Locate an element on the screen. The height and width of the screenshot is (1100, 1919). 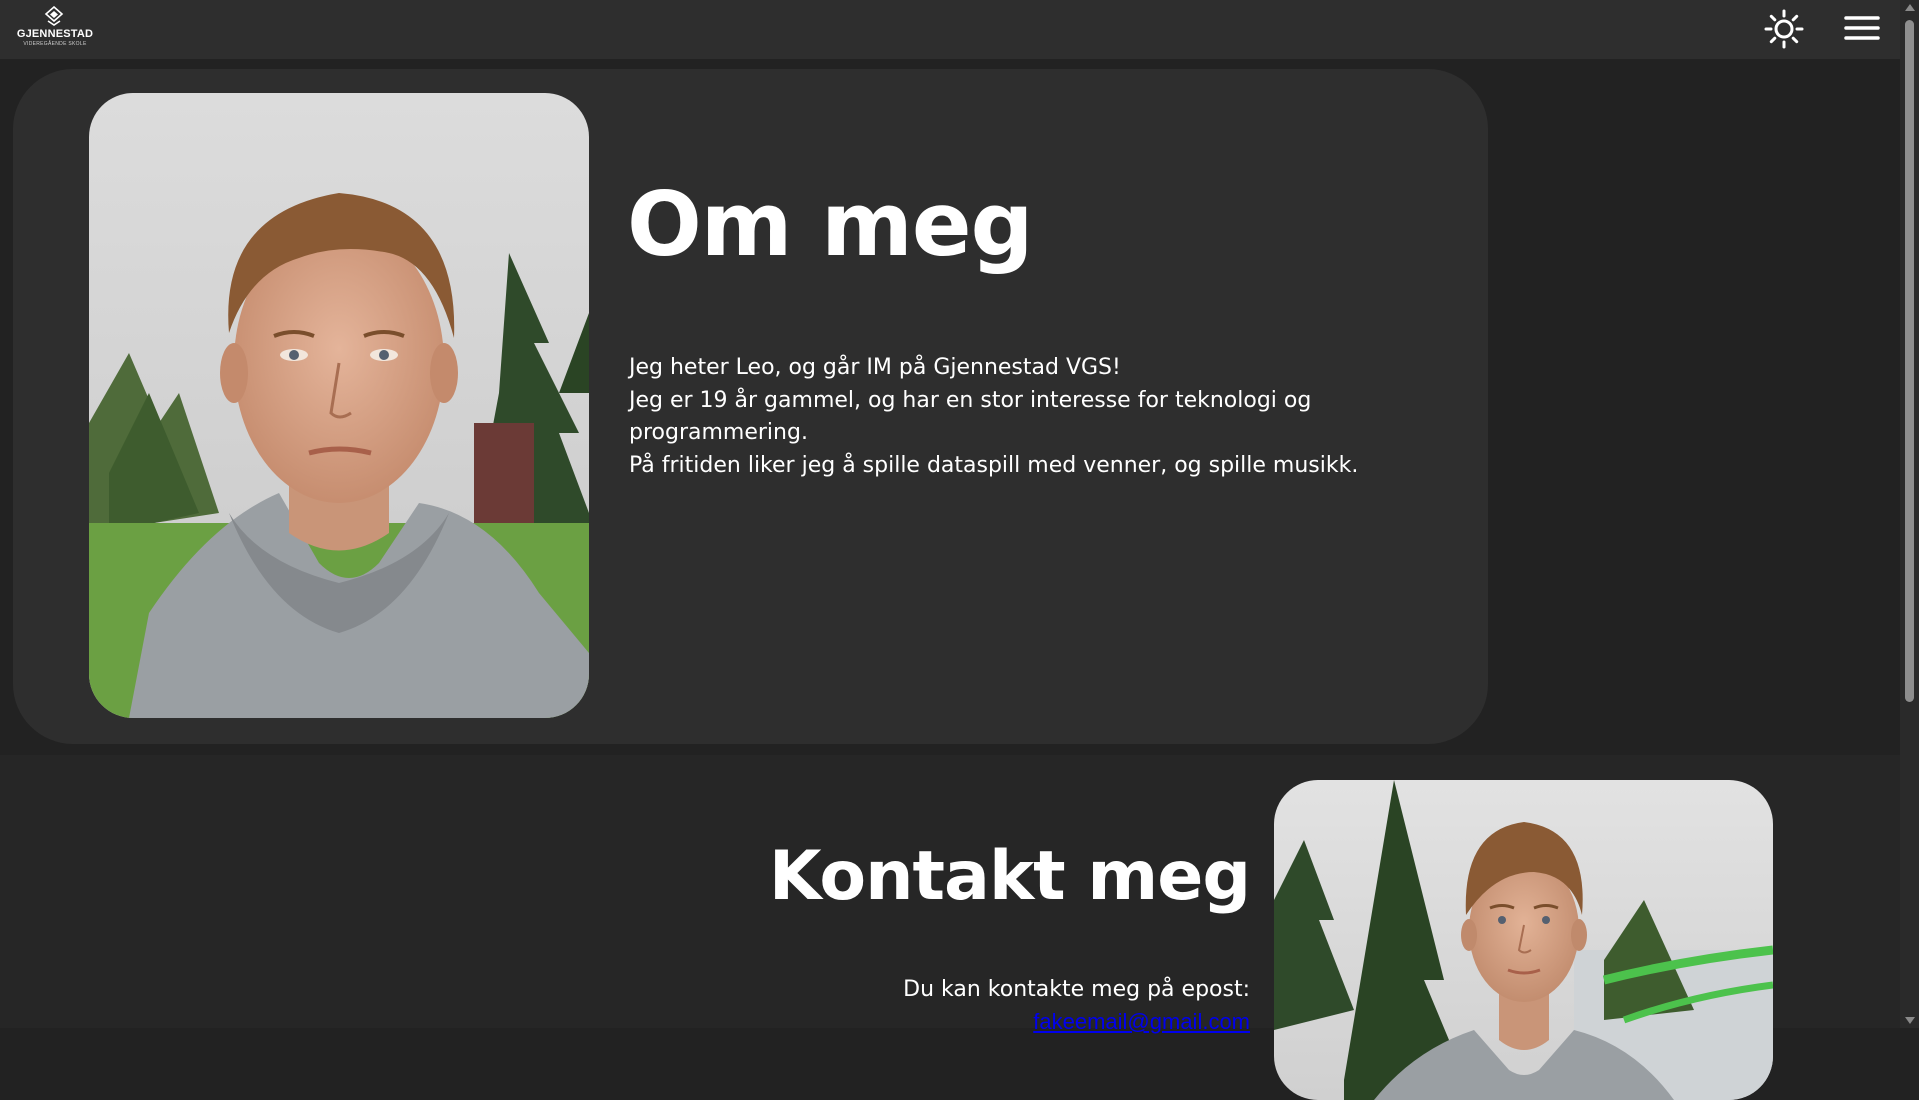
hamburger-menu-icon is located at coordinates (1862, 28).